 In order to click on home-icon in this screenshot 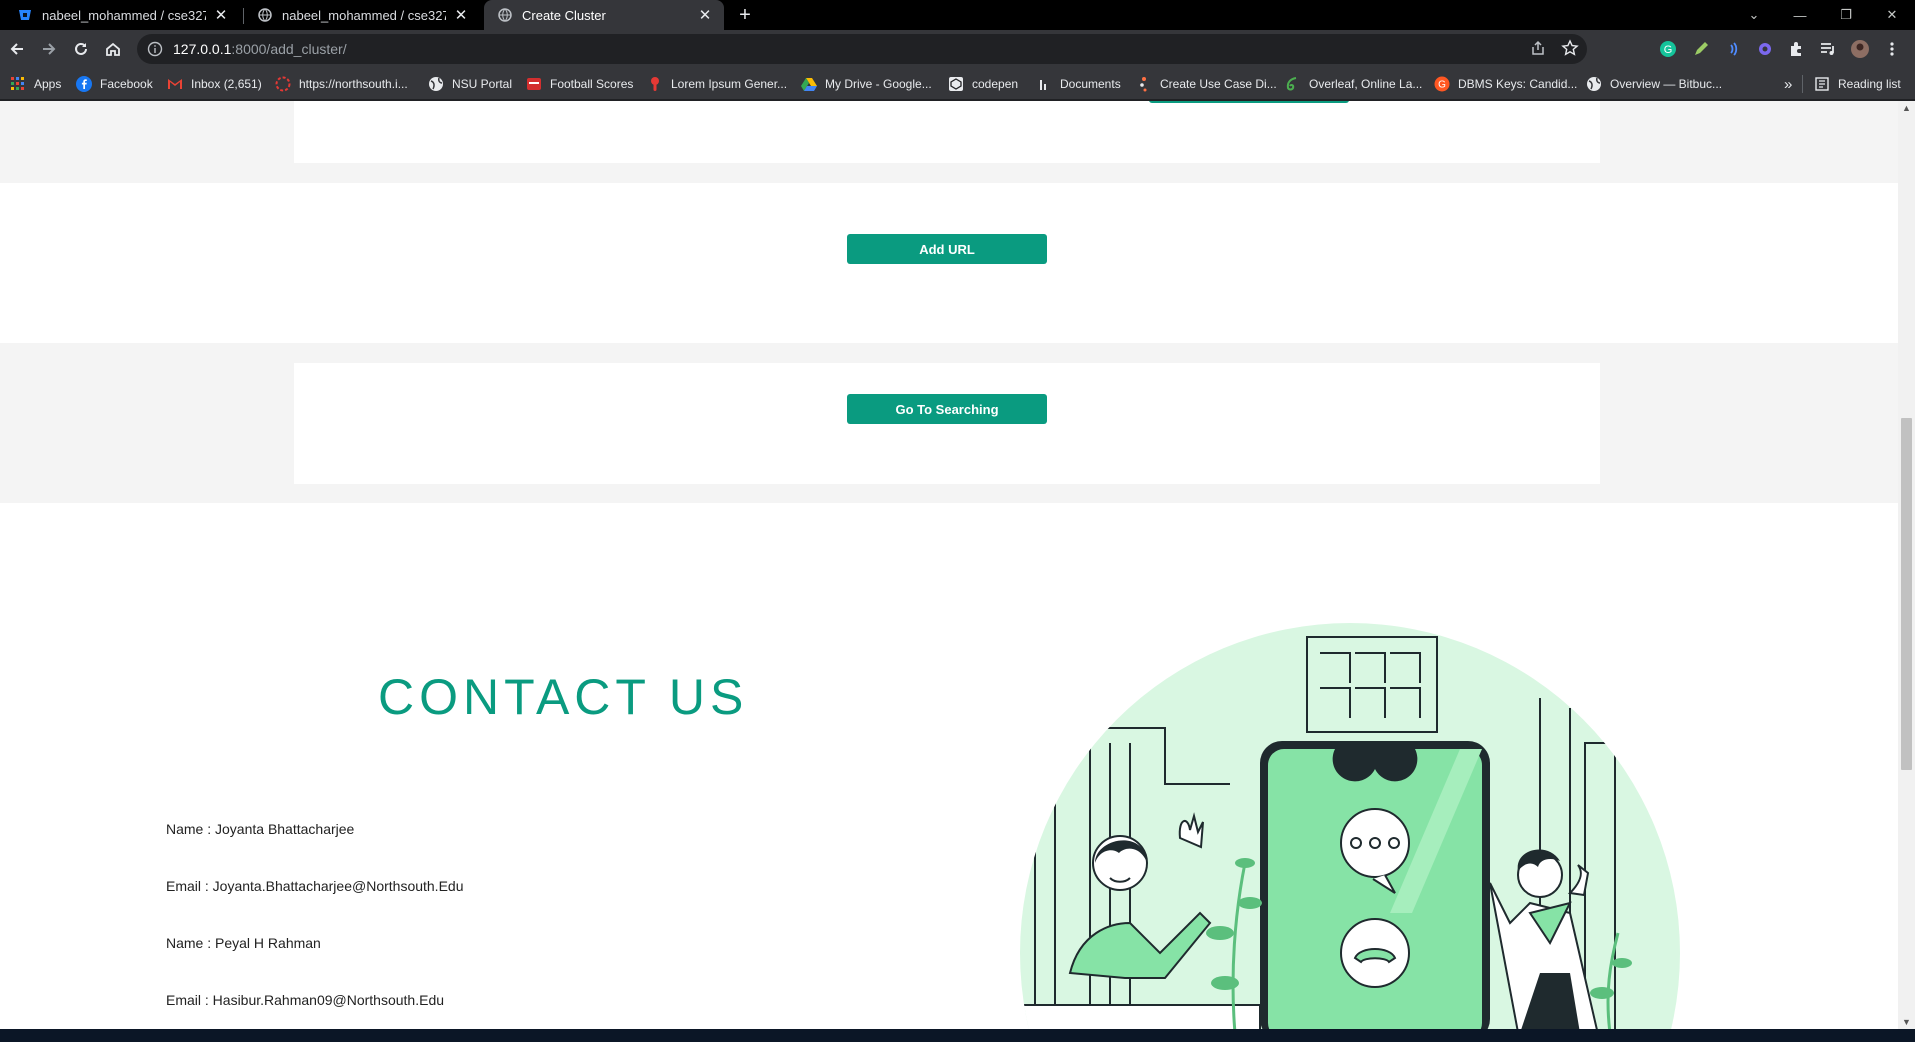, I will do `click(113, 49)`.